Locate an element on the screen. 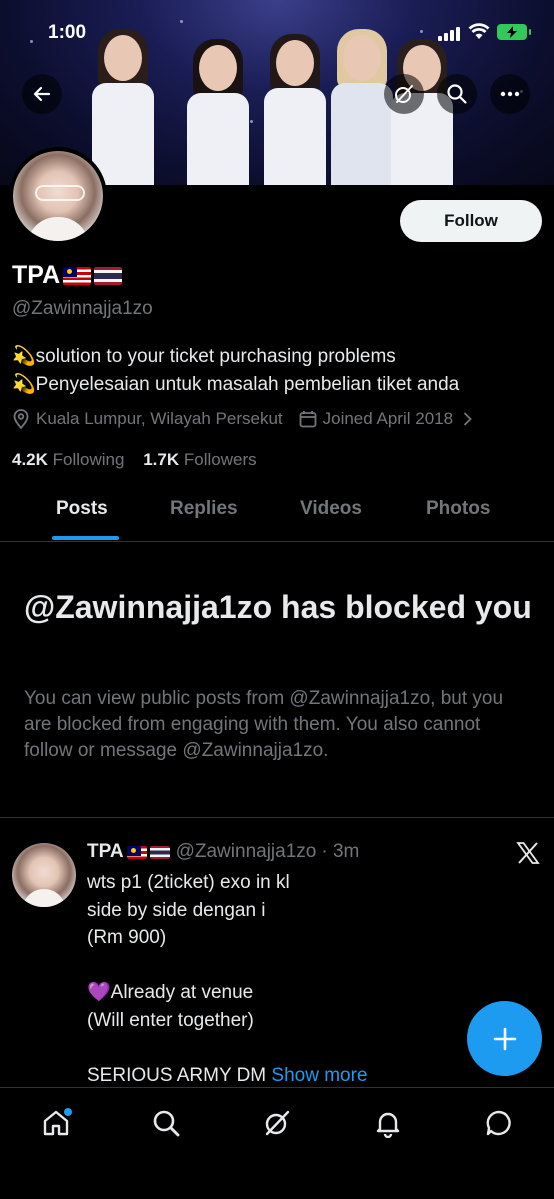 The height and width of the screenshot is (1199, 554). post-author-name: TPA is located at coordinates (105, 852).